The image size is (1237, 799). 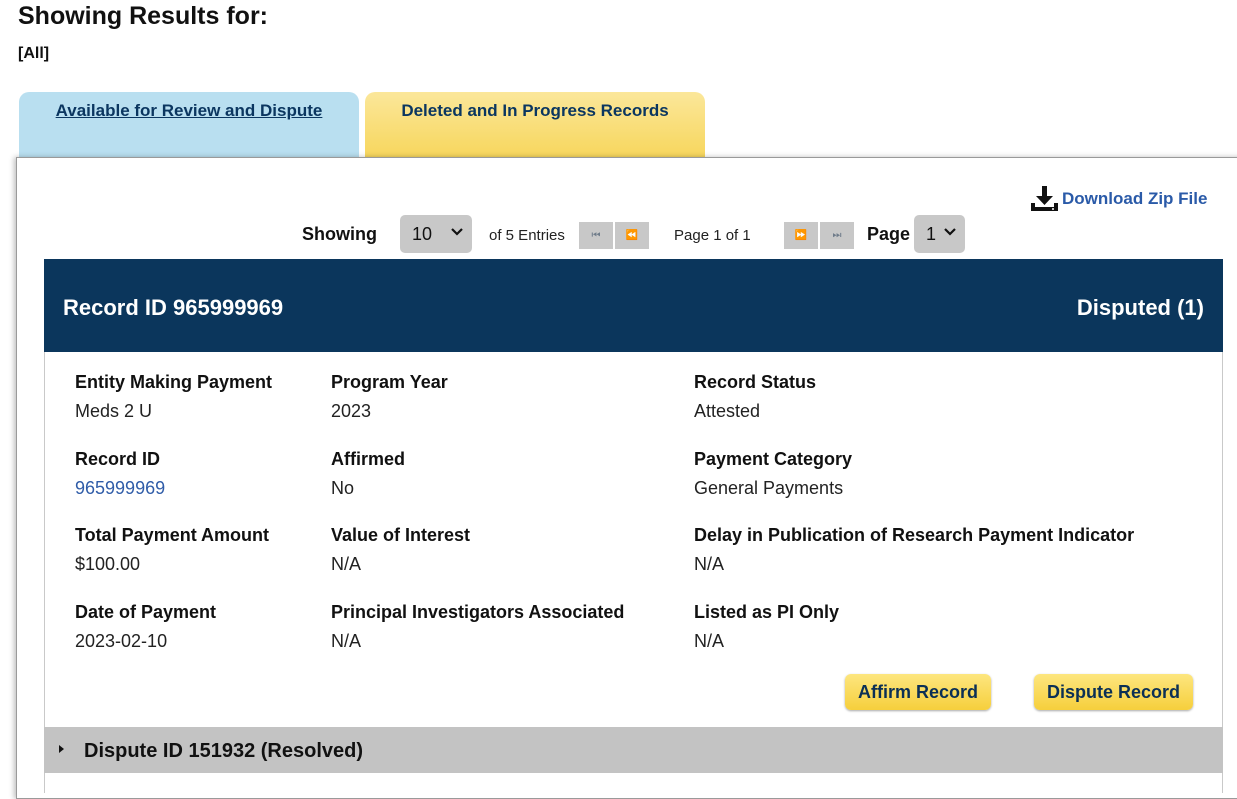 What do you see at coordinates (189, 125) in the screenshot?
I see `tab-available-for-review: Available for Review and Dispute` at bounding box center [189, 125].